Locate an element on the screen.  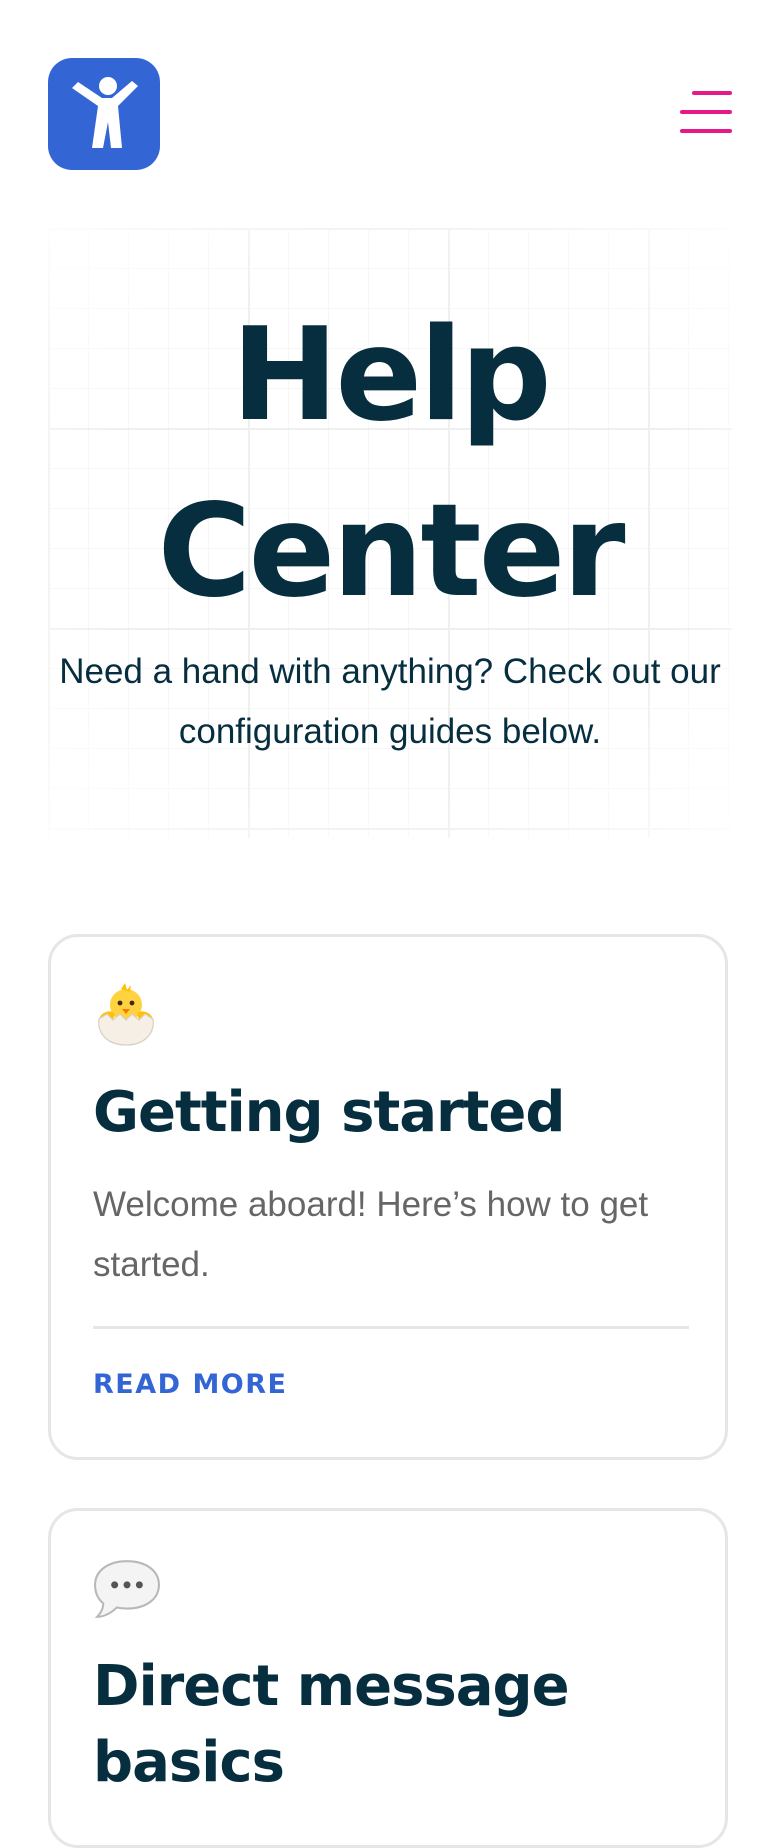
hamburger-menu-icon is located at coordinates (706, 112).